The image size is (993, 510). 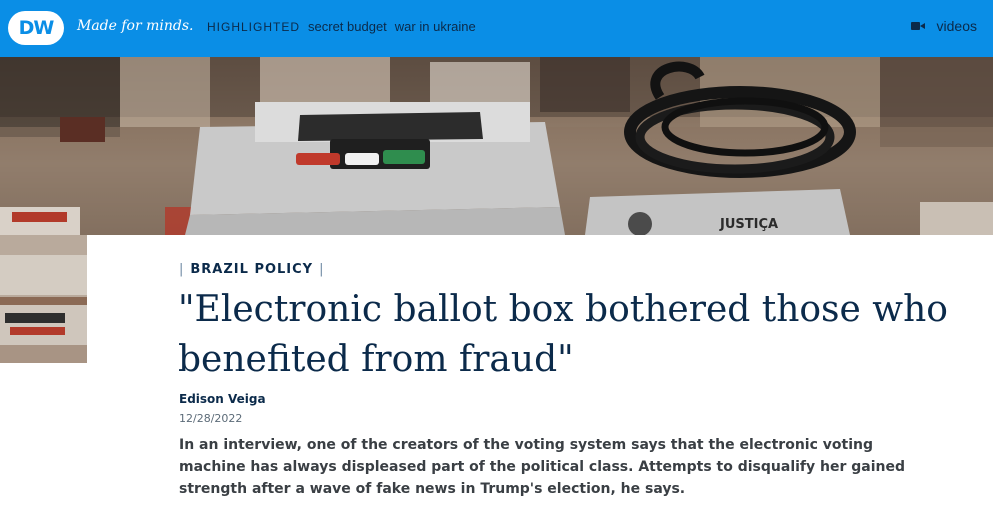 I want to click on hero-machine-label: JUSTIÇA, so click(x=748, y=224).